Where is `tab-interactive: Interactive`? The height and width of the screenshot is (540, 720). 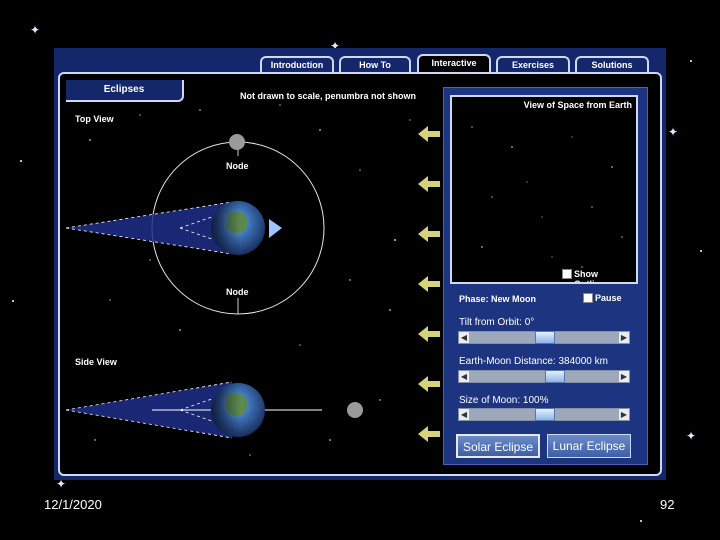 tab-interactive: Interactive is located at coordinates (454, 64).